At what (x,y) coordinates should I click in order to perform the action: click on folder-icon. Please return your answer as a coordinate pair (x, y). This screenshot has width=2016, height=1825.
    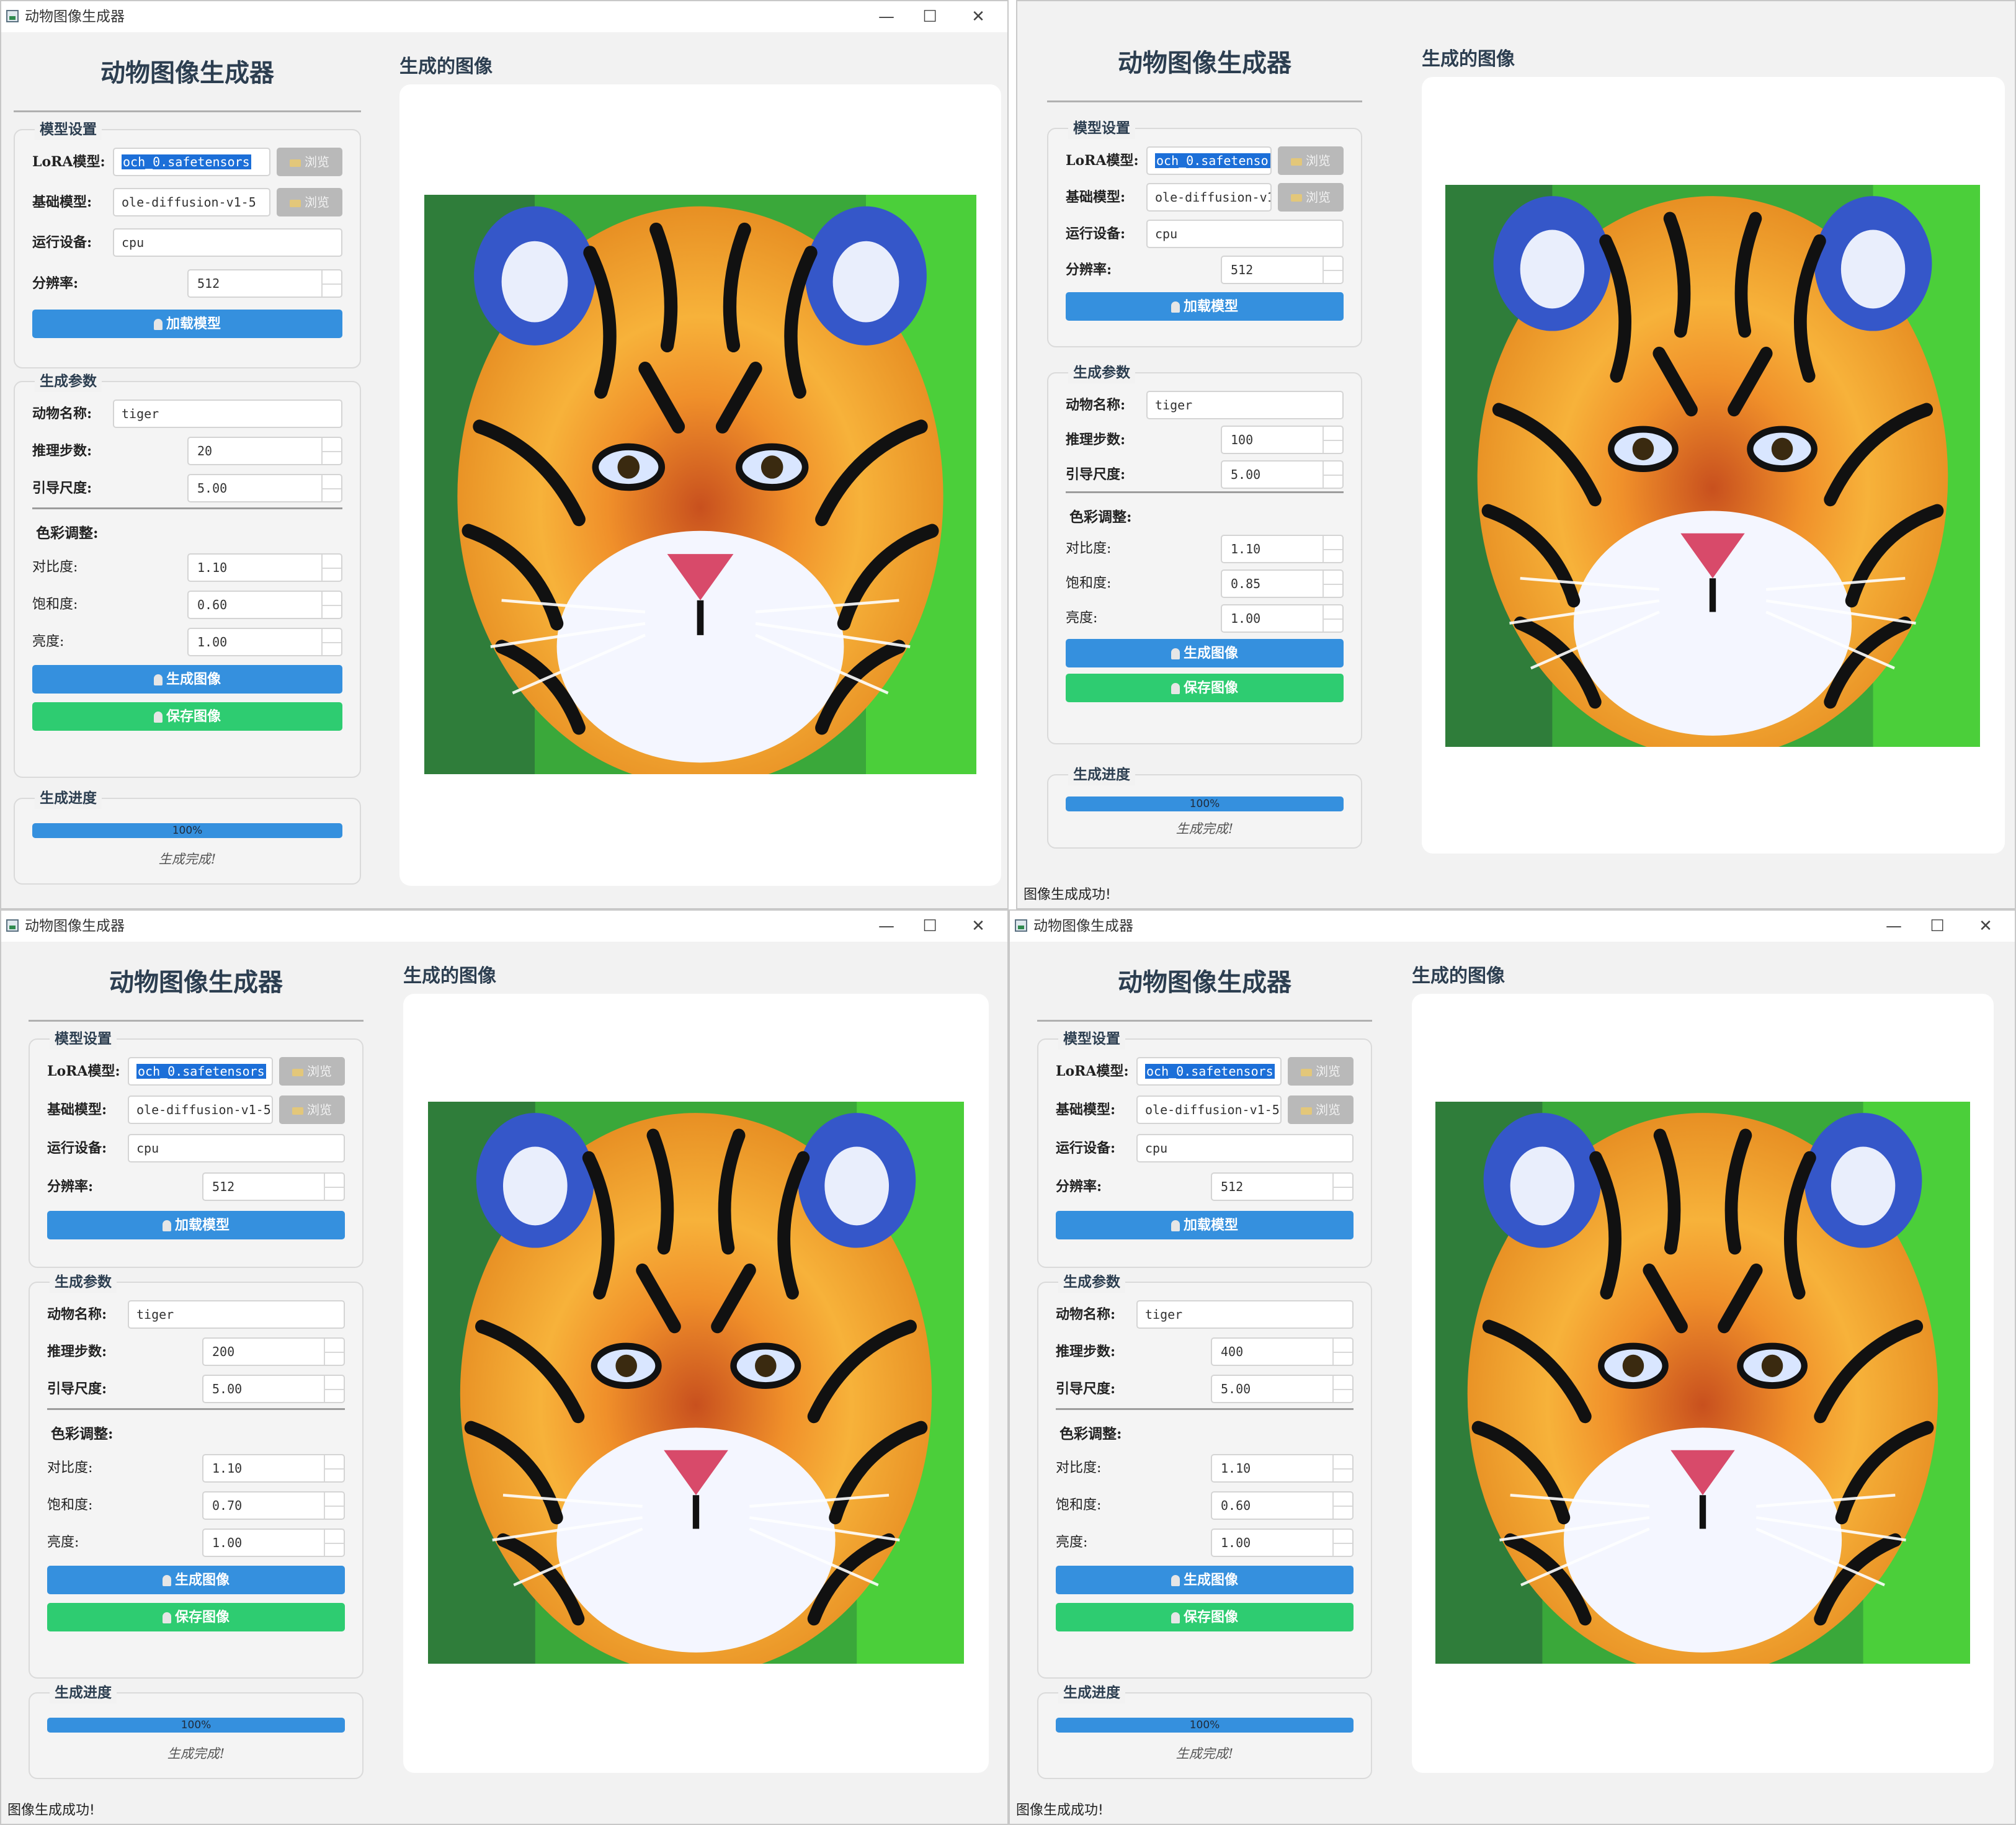
    Looking at the image, I should click on (1296, 162).